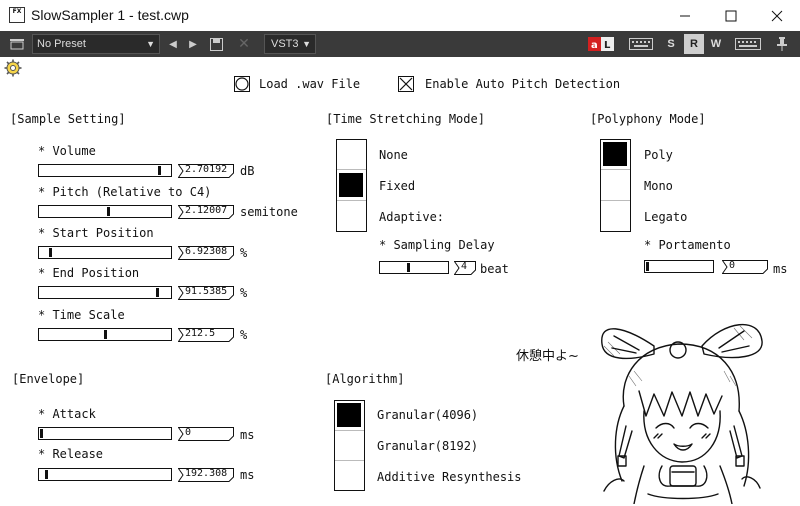 The height and width of the screenshot is (506, 800). Describe the element at coordinates (351, 155) in the screenshot. I see `time-stretch-option-none` at that location.